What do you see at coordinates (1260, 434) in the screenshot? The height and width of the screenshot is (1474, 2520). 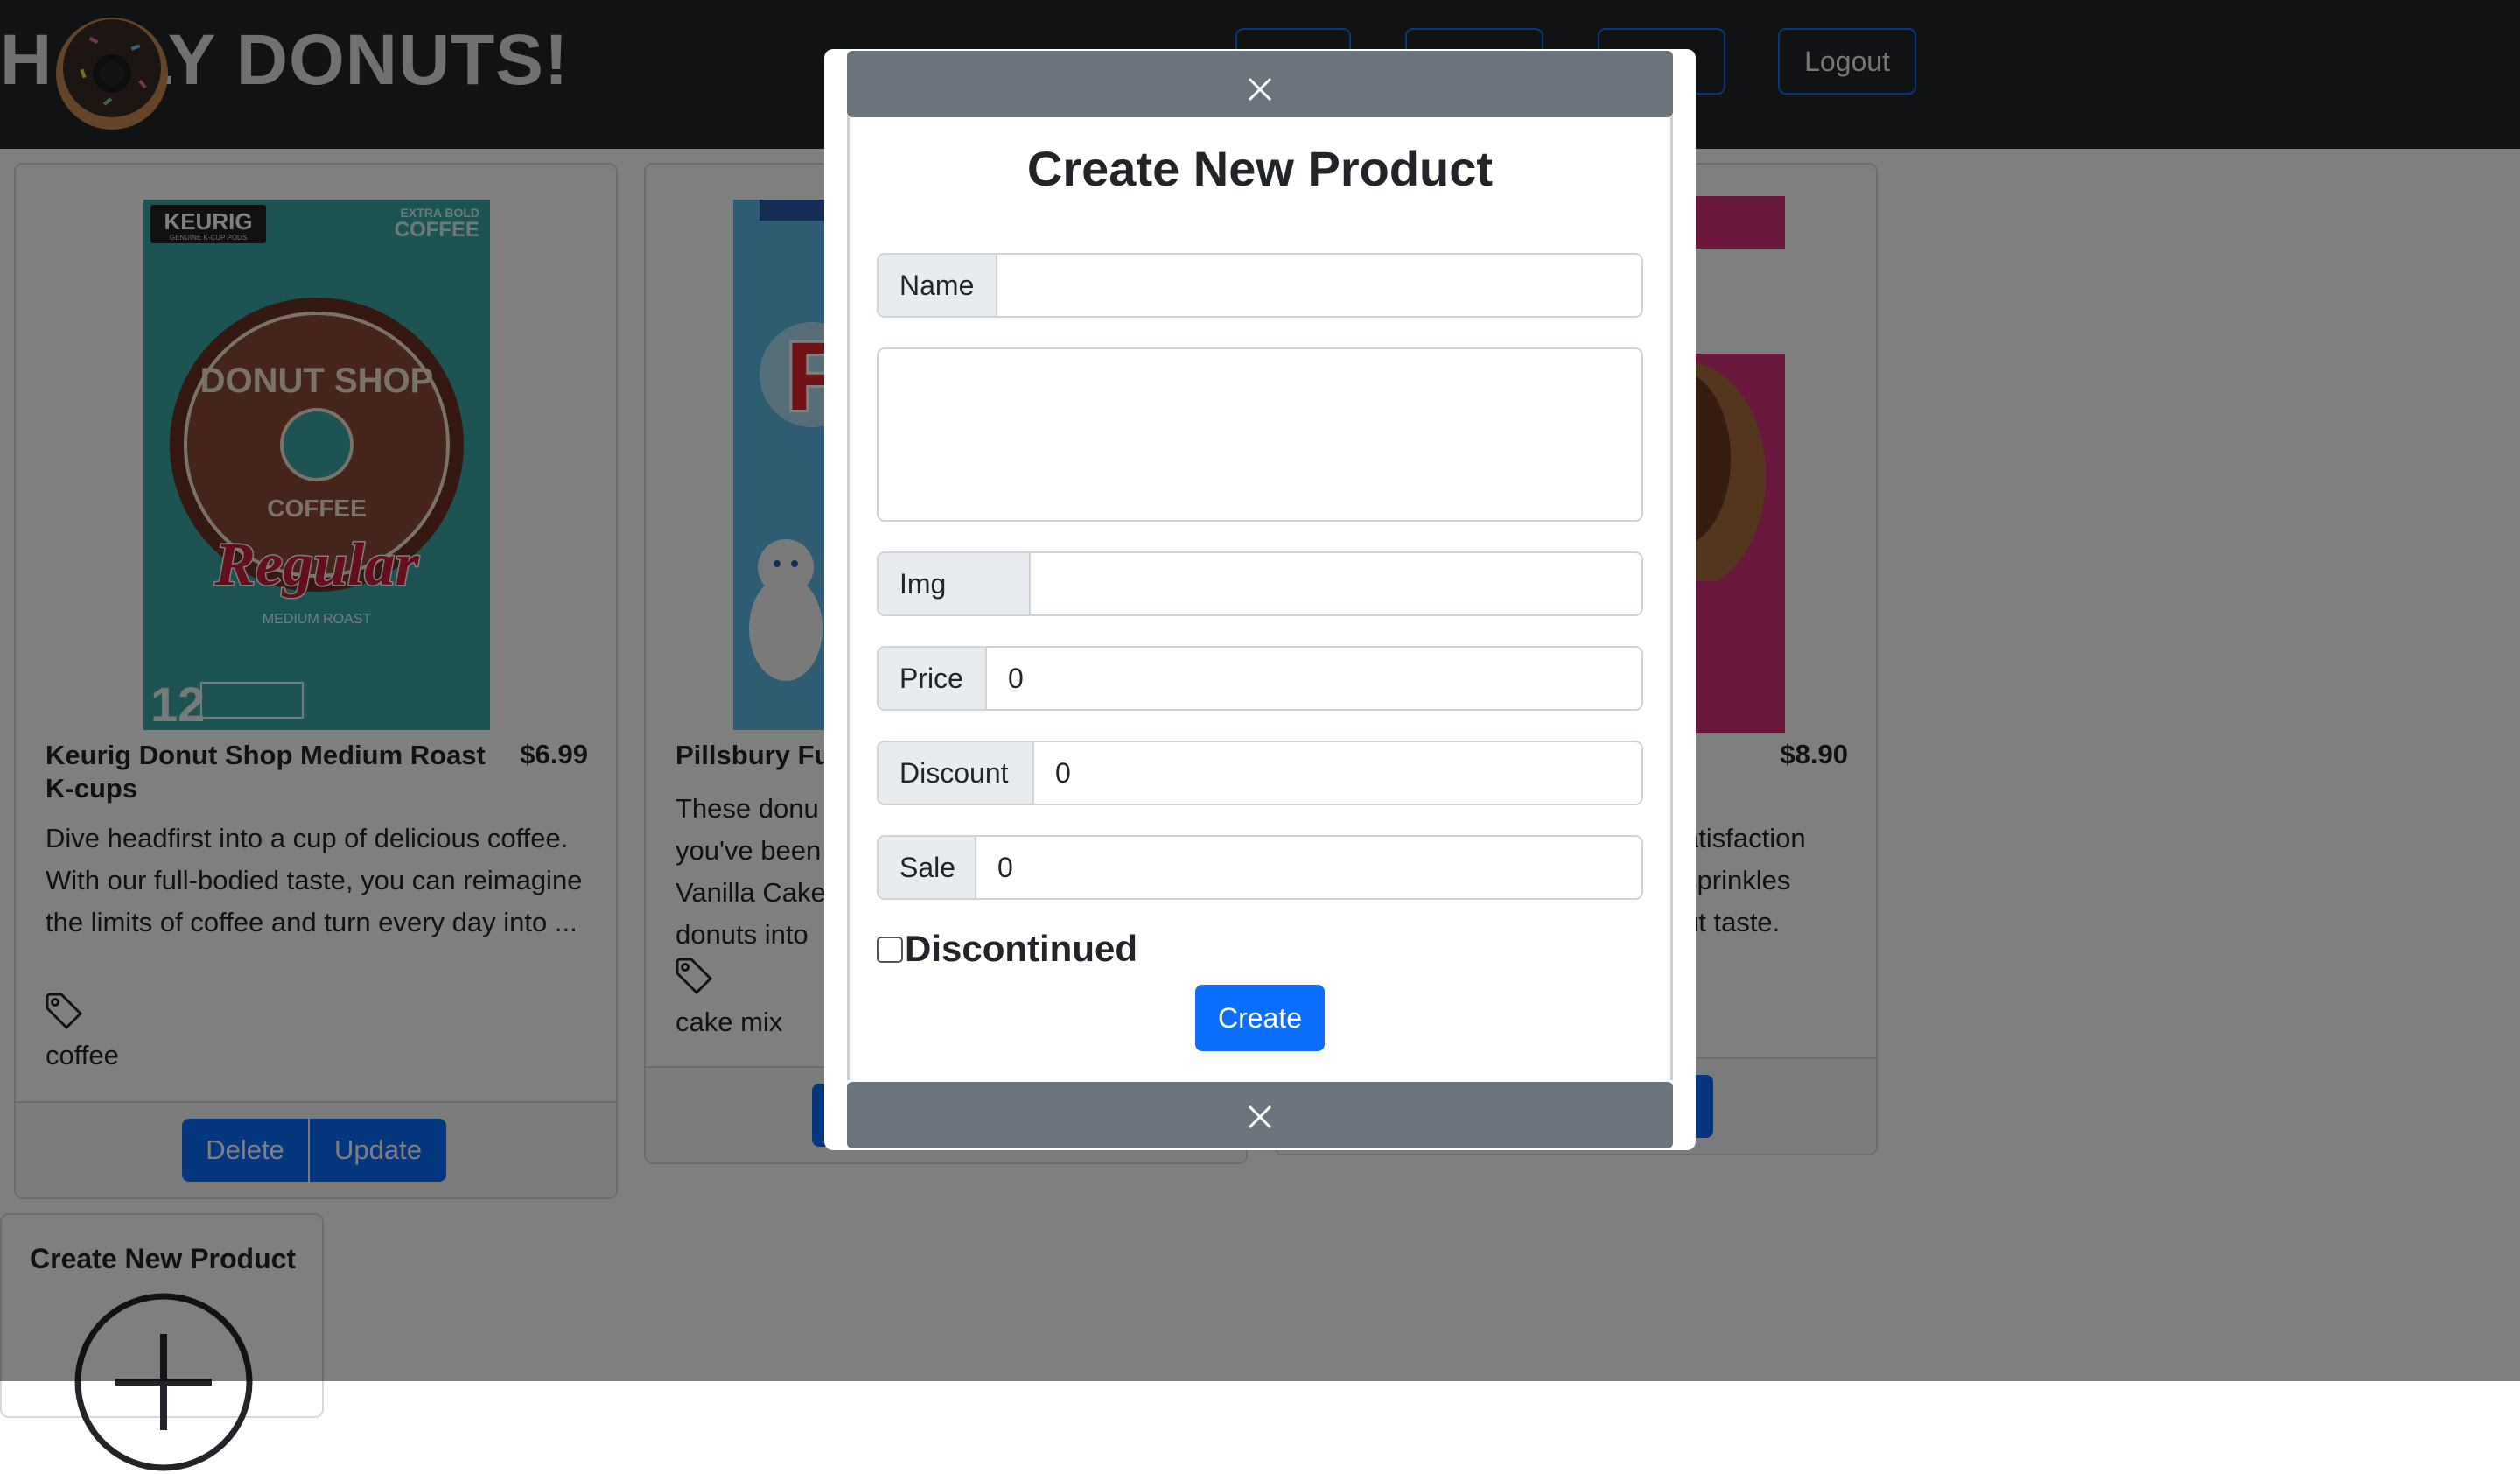 I see `description-textarea` at bounding box center [1260, 434].